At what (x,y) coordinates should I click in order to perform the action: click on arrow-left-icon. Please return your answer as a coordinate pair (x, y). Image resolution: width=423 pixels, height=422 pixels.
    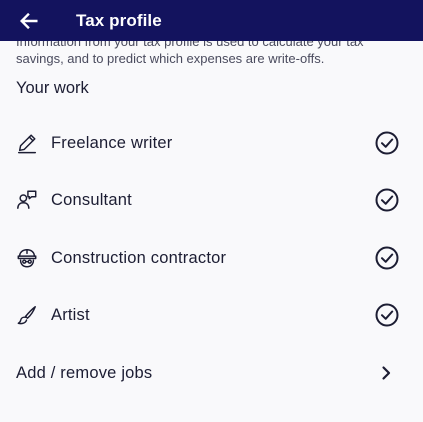
    Looking at the image, I should click on (28, 20).